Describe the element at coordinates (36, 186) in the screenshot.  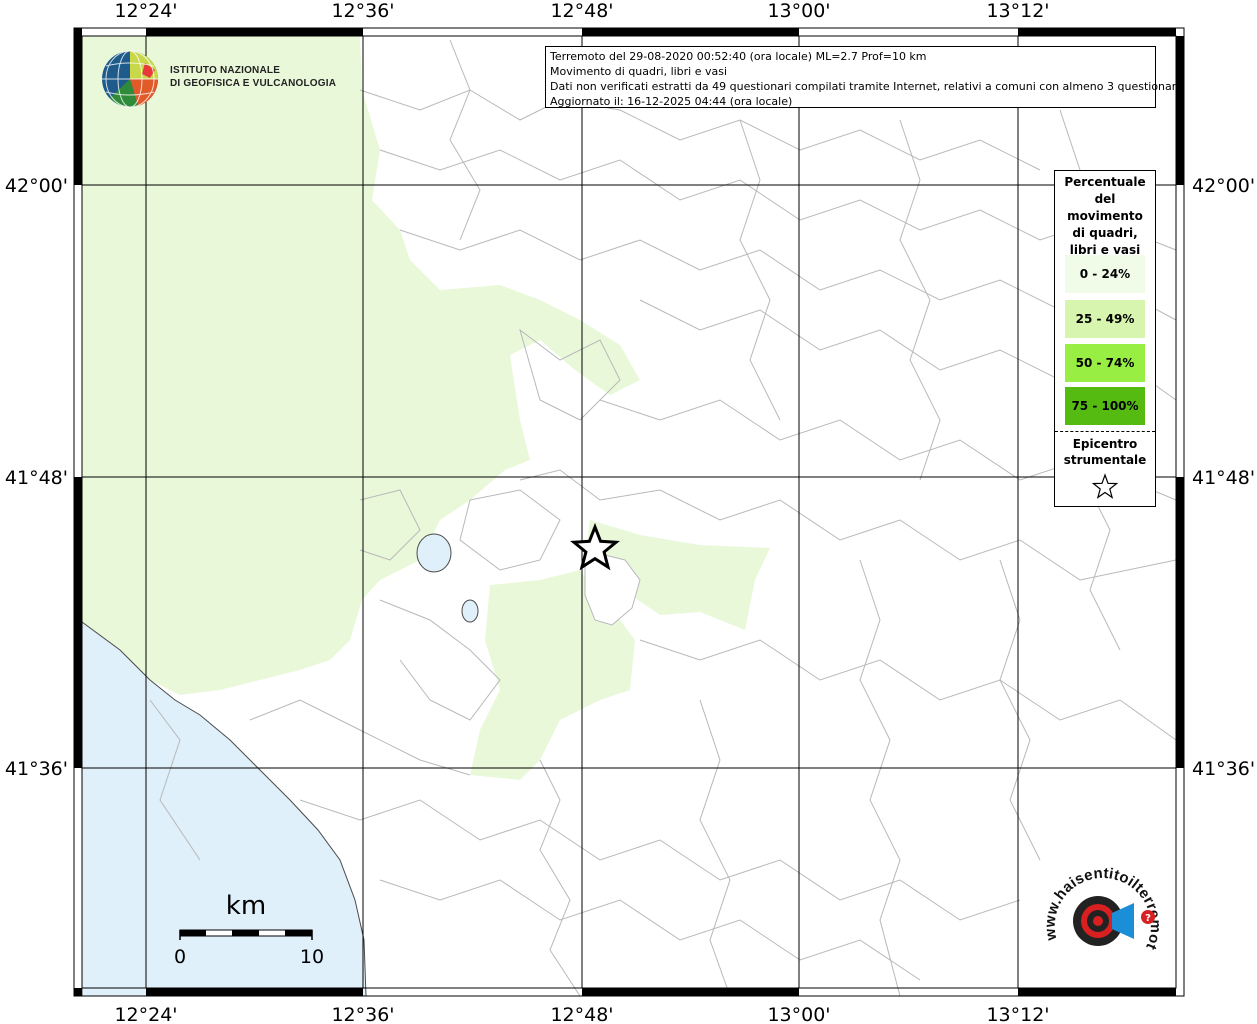
I see `lat-tick-left-1: 42°00'` at that location.